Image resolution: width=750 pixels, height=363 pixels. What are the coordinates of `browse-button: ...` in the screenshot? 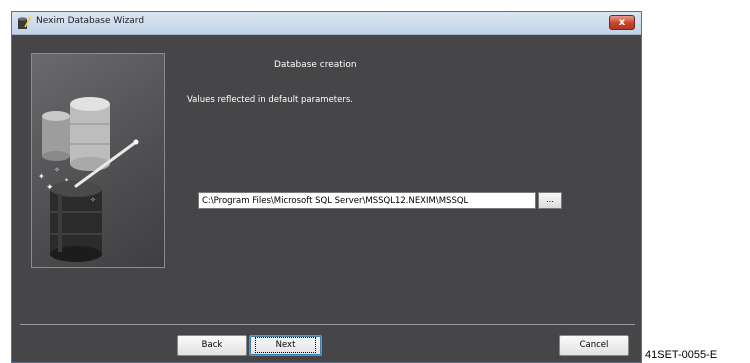 It's located at (550, 200).